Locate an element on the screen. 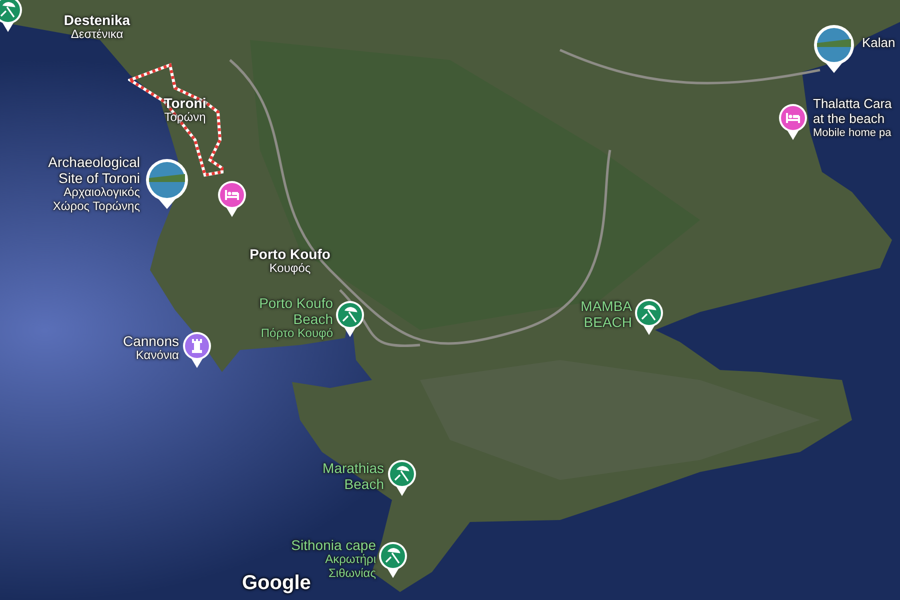  place-name: MAMBA BEACH is located at coordinates (606, 314).